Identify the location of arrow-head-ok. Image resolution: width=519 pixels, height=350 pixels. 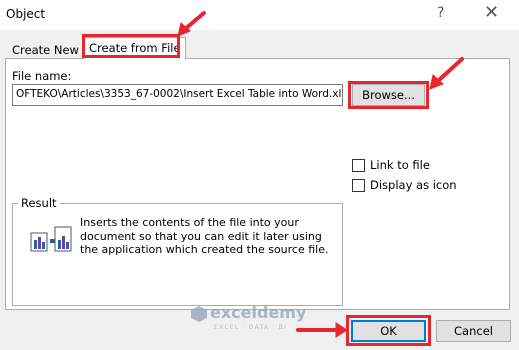
(341, 330).